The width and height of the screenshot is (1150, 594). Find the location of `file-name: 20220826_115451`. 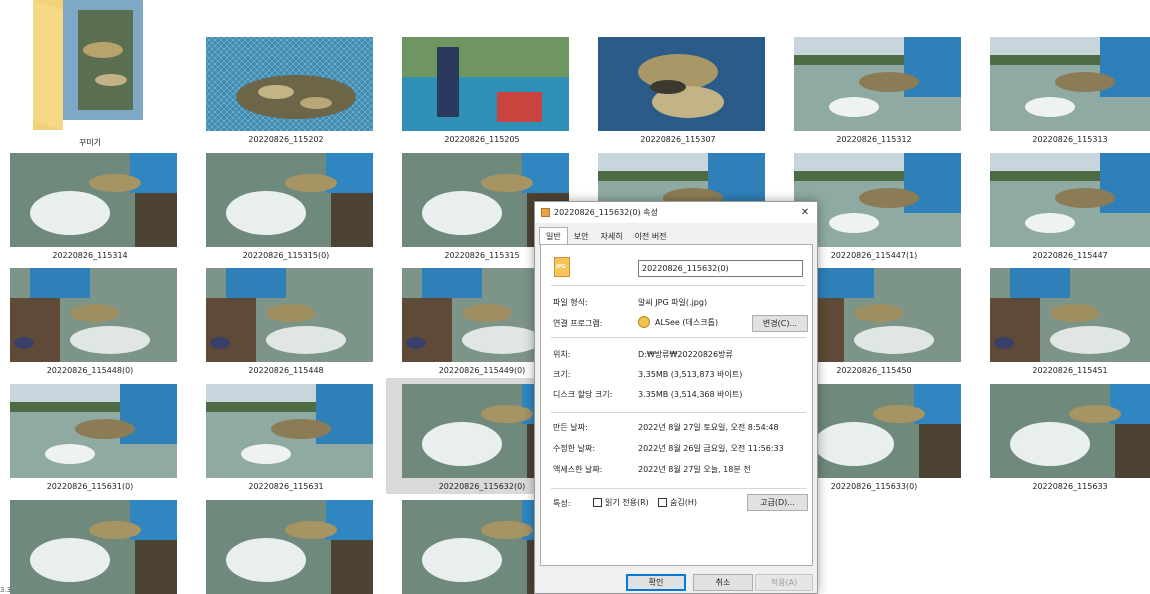

file-name: 20220826_115451 is located at coordinates (1070, 370).